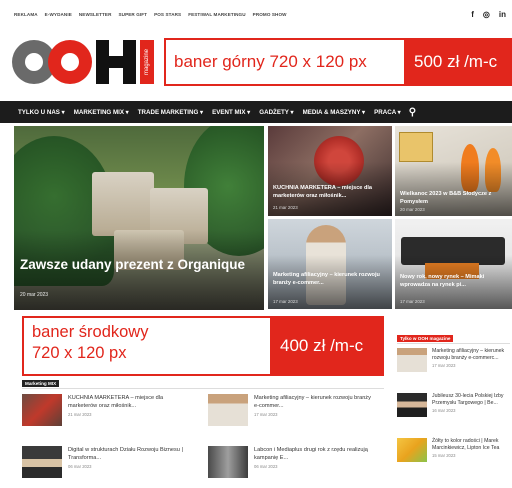 This screenshot has height=488, width=512. Describe the element at coordinates (456, 61) in the screenshot. I see `top-banner-price: 500 zł /m-c` at that location.